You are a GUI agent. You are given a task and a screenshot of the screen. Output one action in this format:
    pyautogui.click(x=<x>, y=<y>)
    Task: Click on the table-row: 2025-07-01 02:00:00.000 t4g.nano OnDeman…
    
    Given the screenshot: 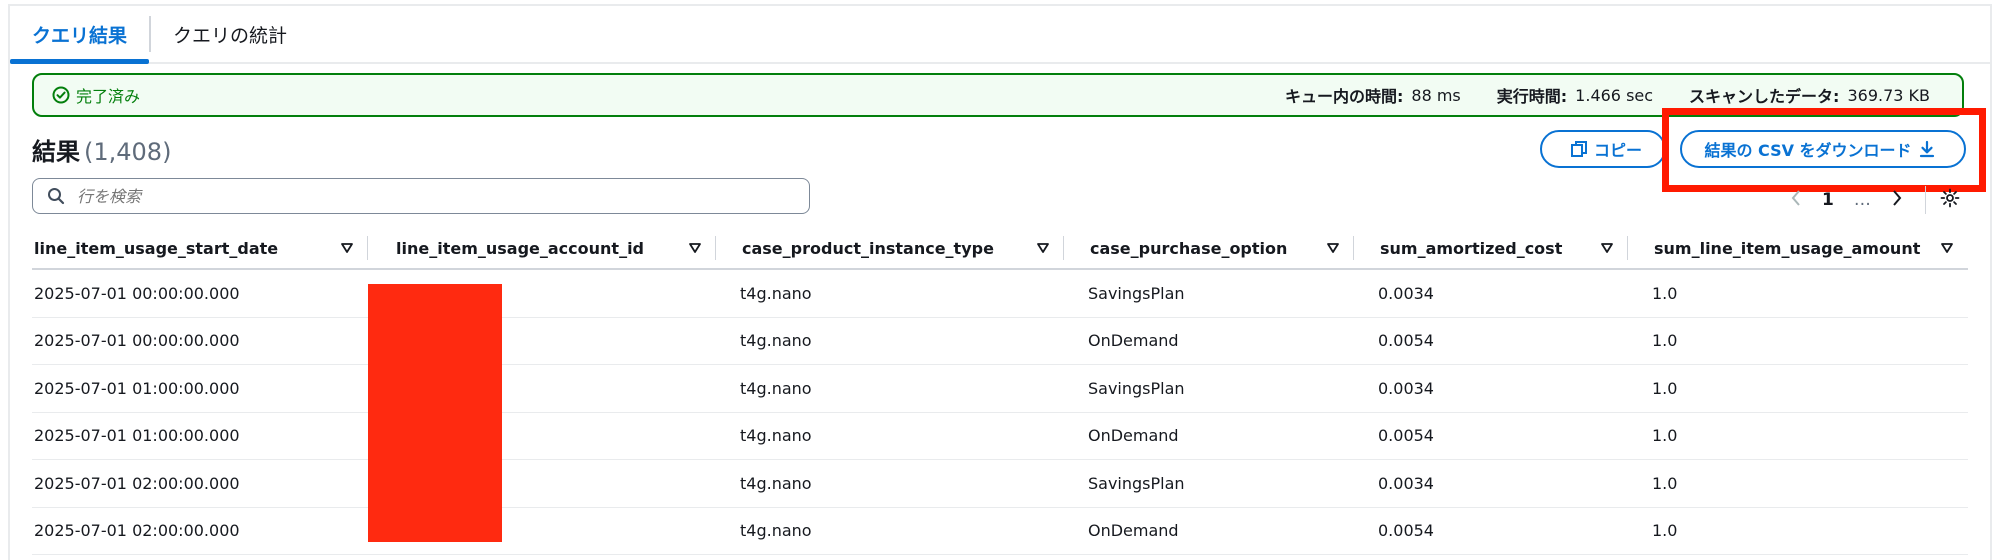 What is the action you would take?
    pyautogui.click(x=1000, y=531)
    